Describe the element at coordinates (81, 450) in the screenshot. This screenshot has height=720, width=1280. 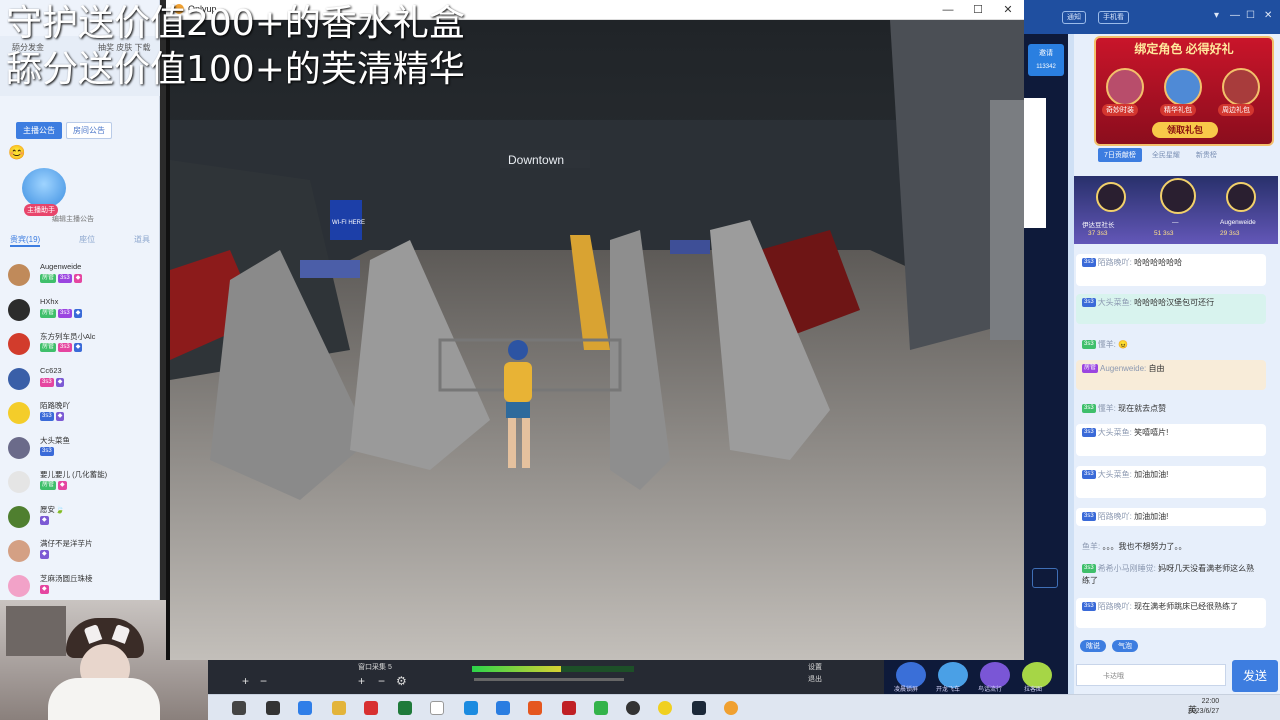
I see `list-item: 大头菜鱼 3s3` at that location.